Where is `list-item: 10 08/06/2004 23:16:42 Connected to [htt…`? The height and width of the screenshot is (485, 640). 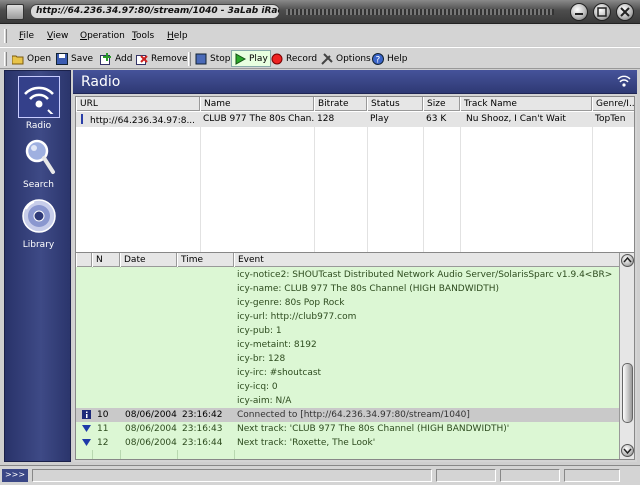 list-item: 10 08/06/2004 23:16:42 Connected to [htt… is located at coordinates (348, 415).